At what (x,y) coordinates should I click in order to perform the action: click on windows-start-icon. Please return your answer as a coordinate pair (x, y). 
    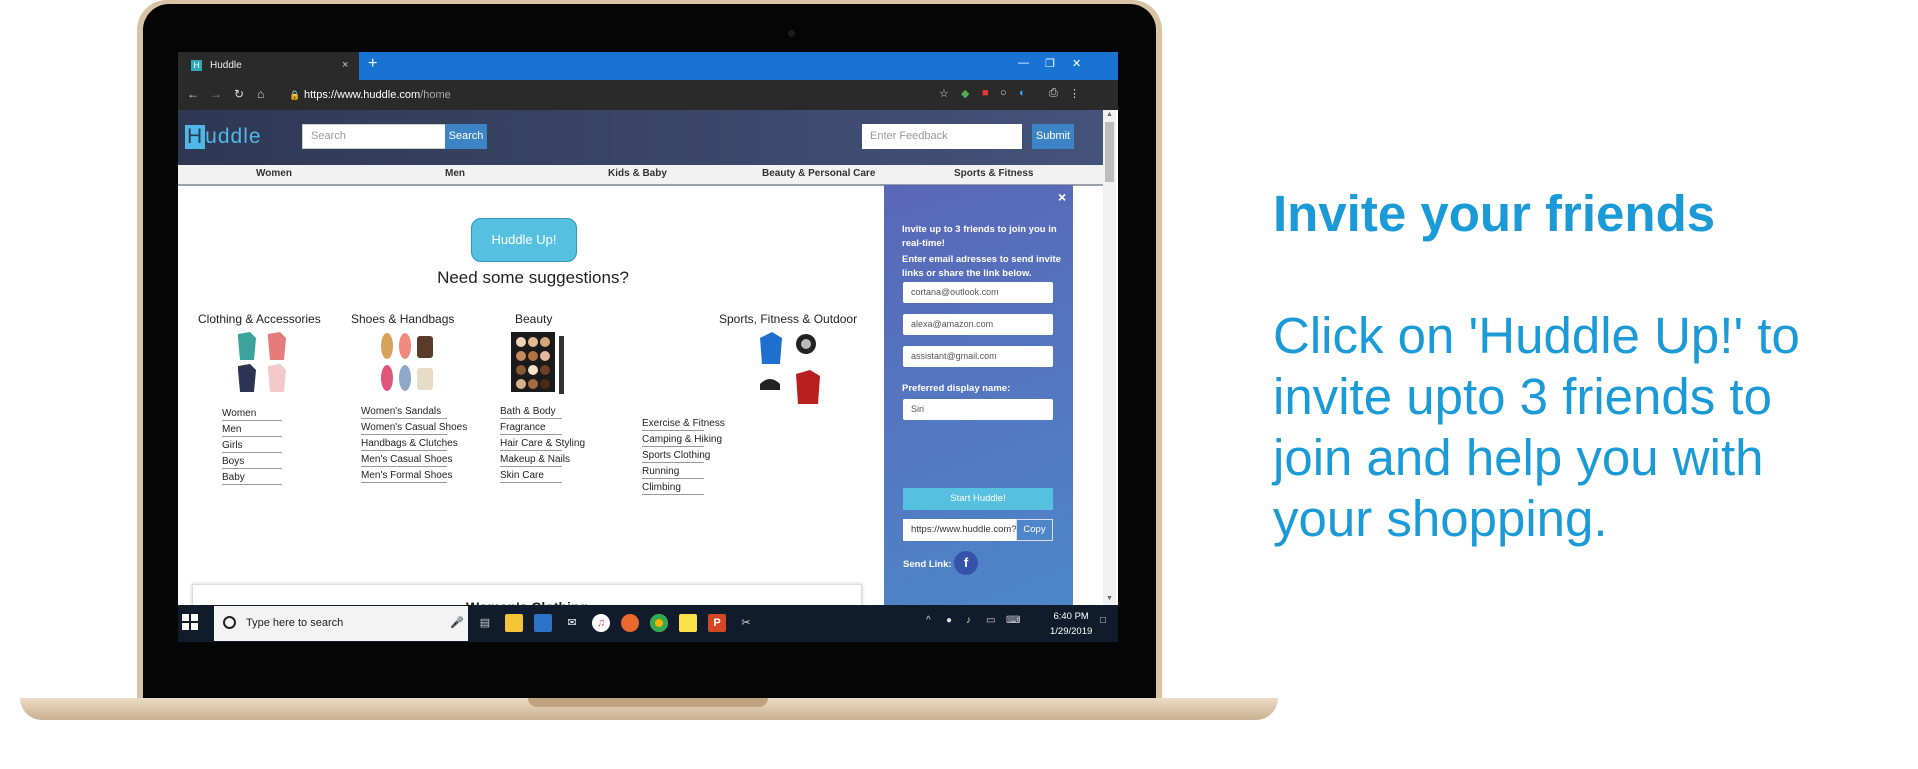
    Looking at the image, I should click on (190, 622).